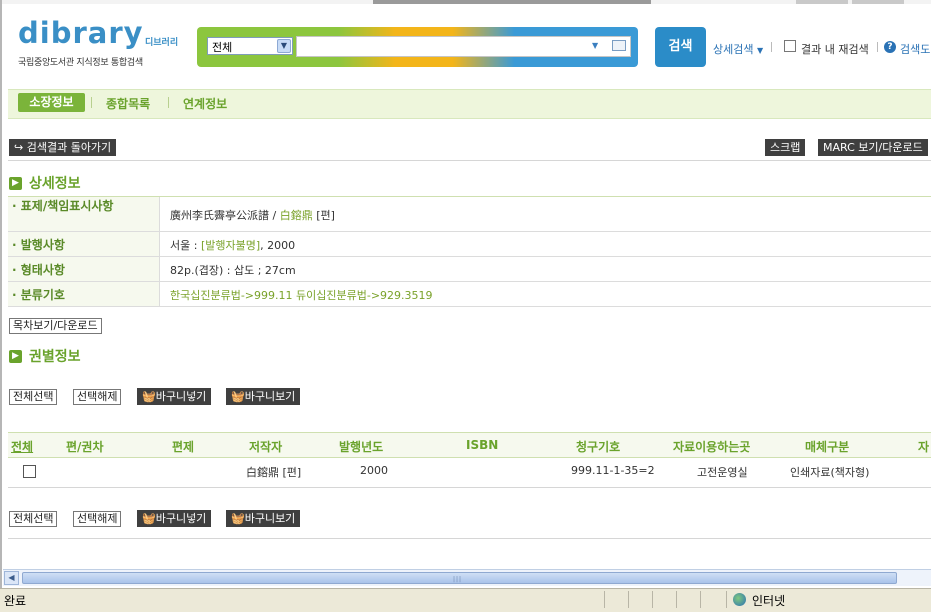 Image resolution: width=931 pixels, height=612 pixels. What do you see at coordinates (835, 49) in the screenshot?
I see `within-results-label: 결과 내 재검색` at bounding box center [835, 49].